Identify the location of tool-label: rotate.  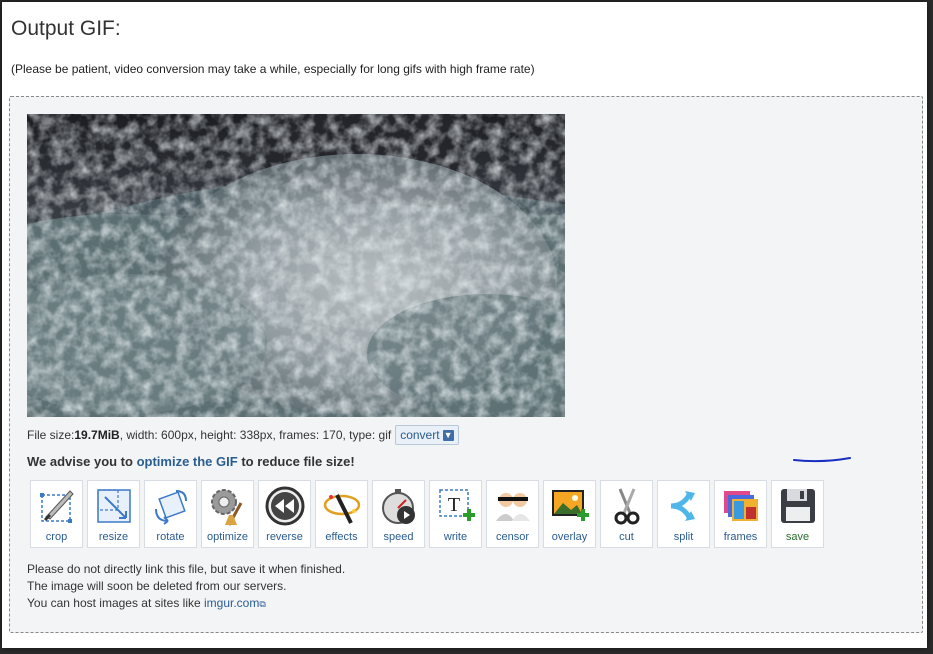
(170, 537).